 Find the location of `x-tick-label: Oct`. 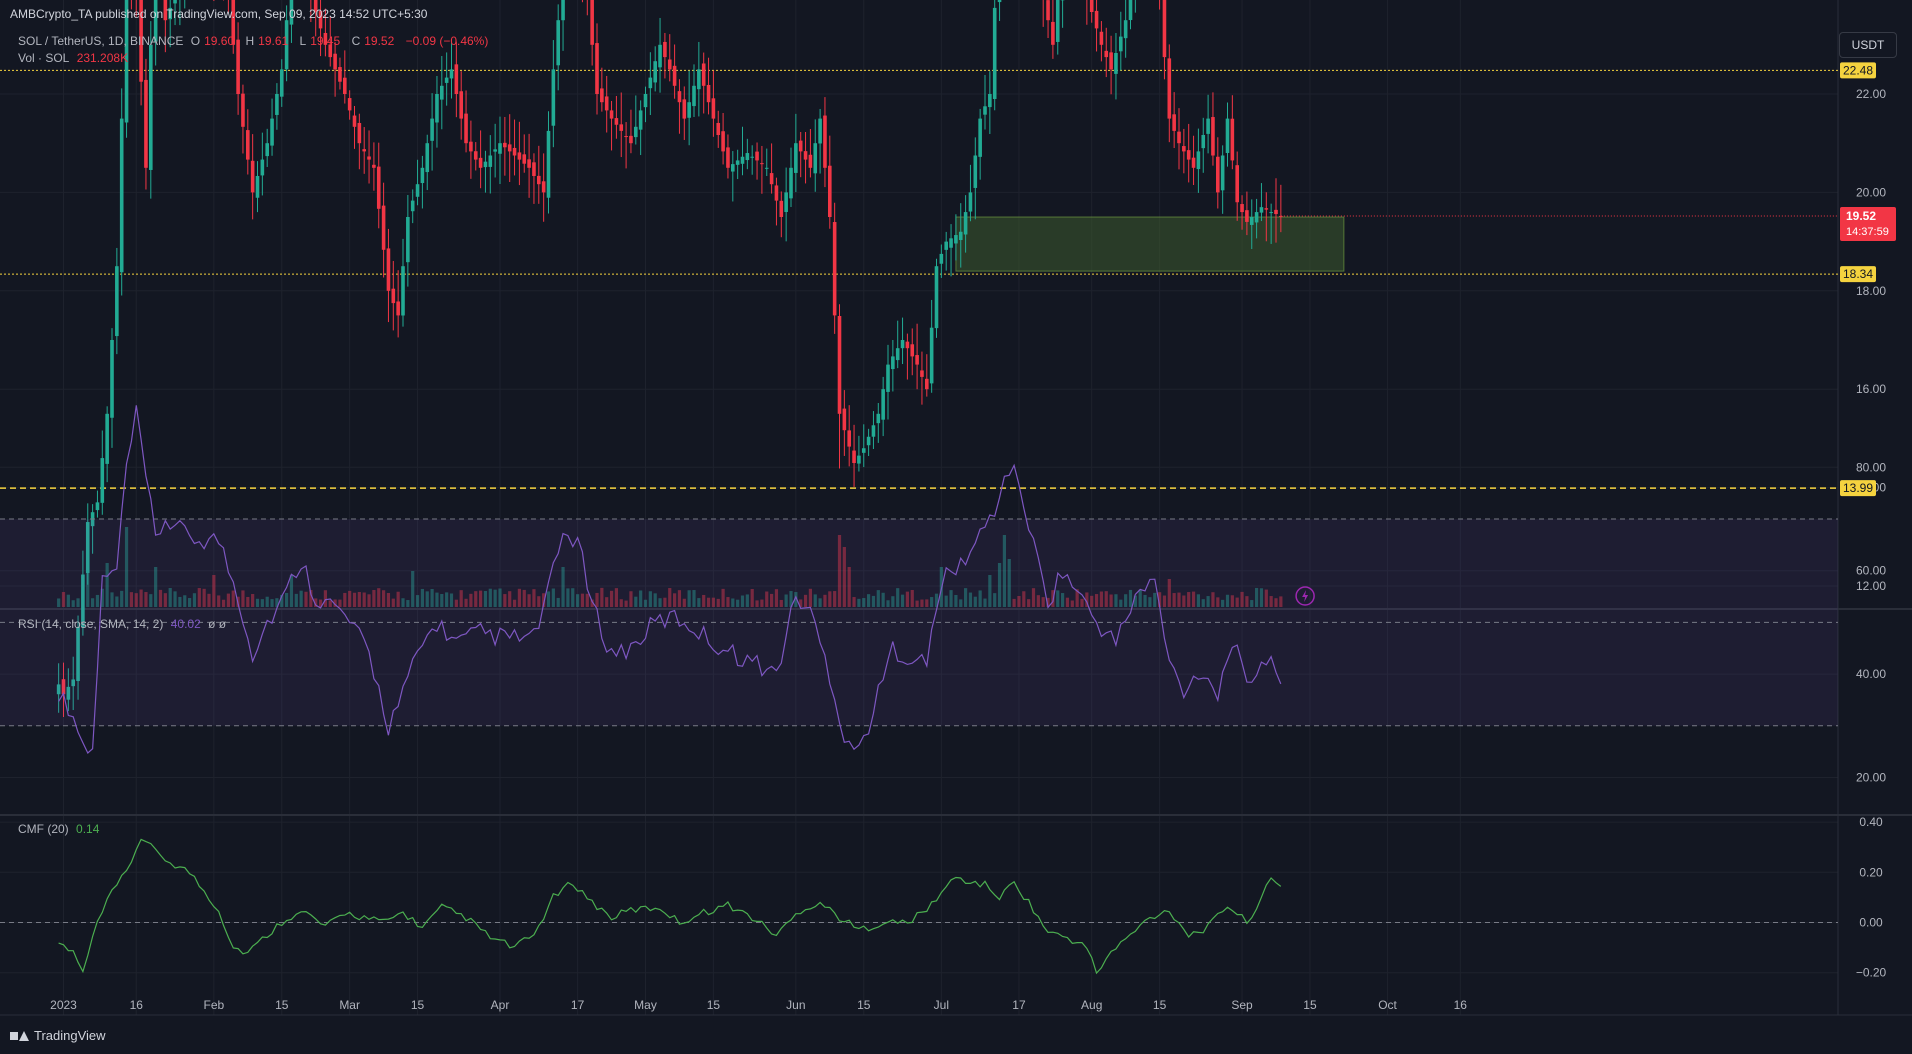

x-tick-label: Oct is located at coordinates (1387, 1005).